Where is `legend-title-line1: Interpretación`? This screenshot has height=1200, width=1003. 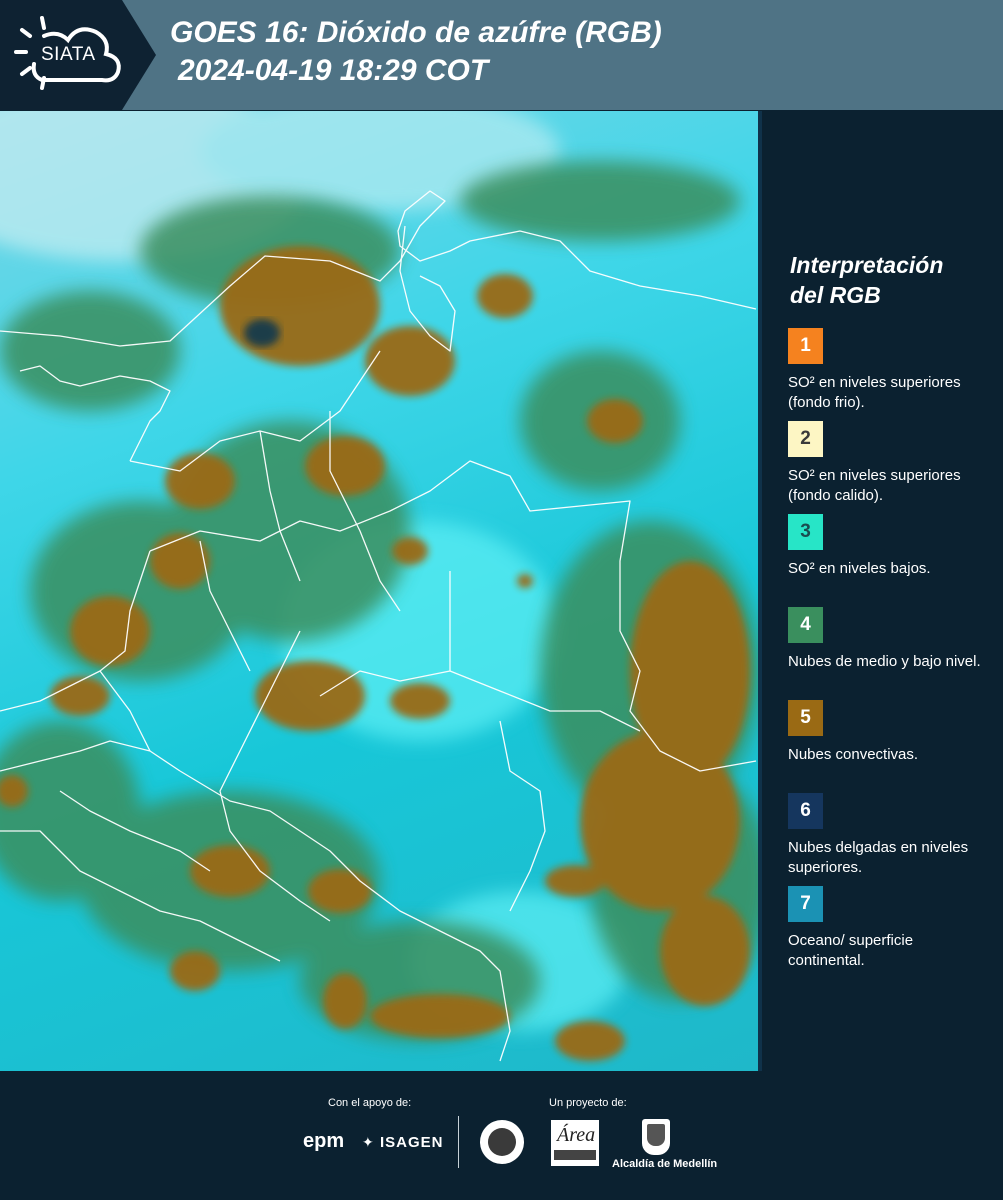 legend-title-line1: Interpretación is located at coordinates (867, 265).